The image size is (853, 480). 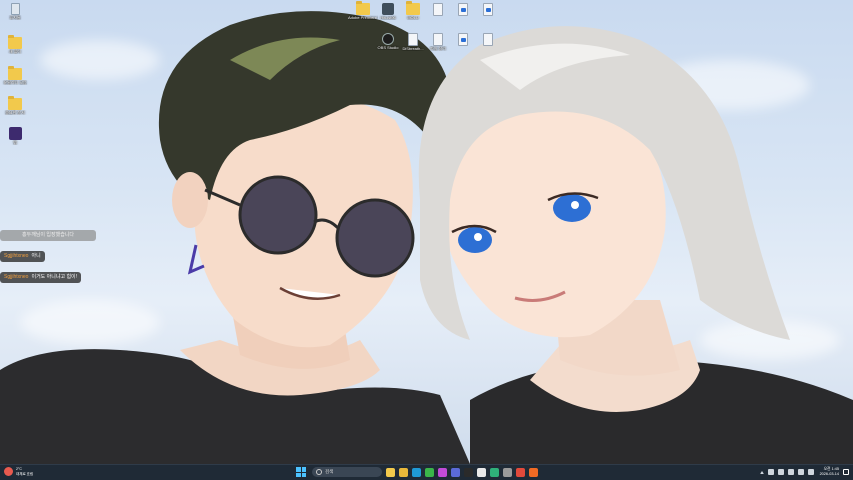 I want to click on start-button, so click(x=301, y=472).